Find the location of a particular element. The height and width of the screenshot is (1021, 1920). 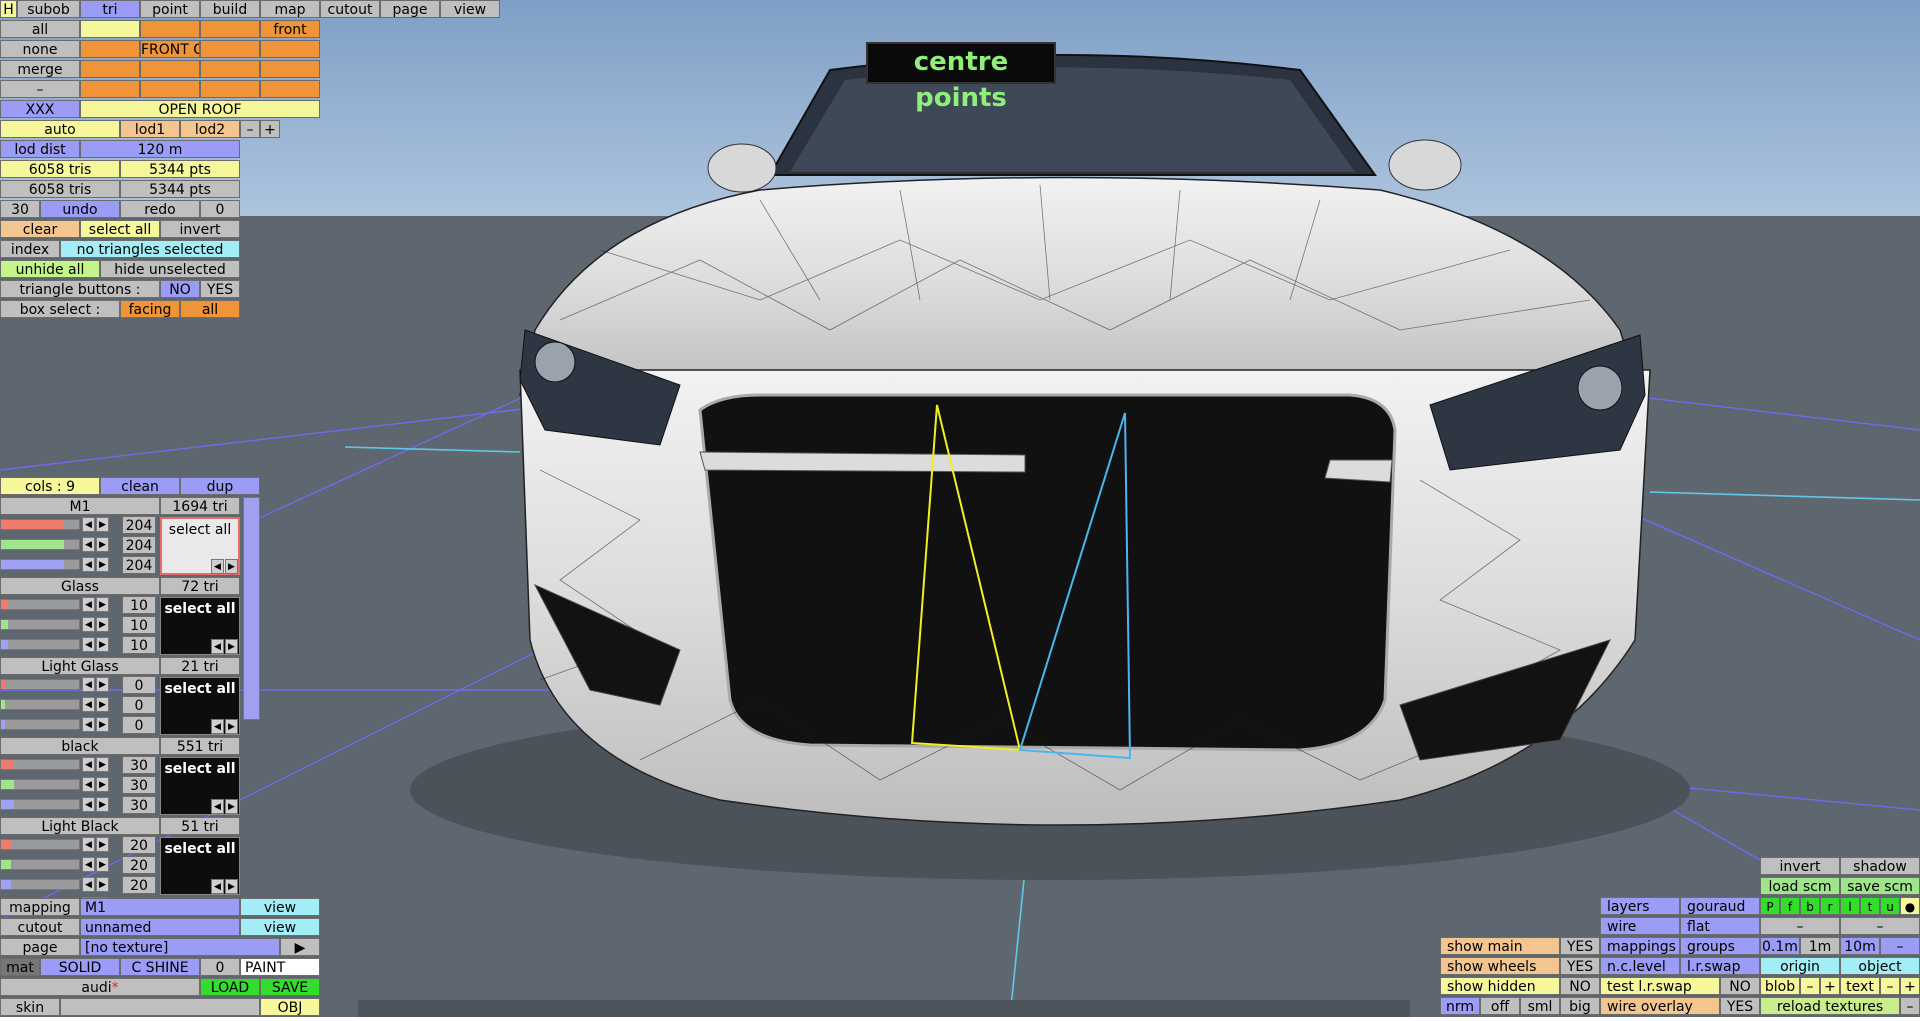

load-scm-button: load scm is located at coordinates (1800, 886).